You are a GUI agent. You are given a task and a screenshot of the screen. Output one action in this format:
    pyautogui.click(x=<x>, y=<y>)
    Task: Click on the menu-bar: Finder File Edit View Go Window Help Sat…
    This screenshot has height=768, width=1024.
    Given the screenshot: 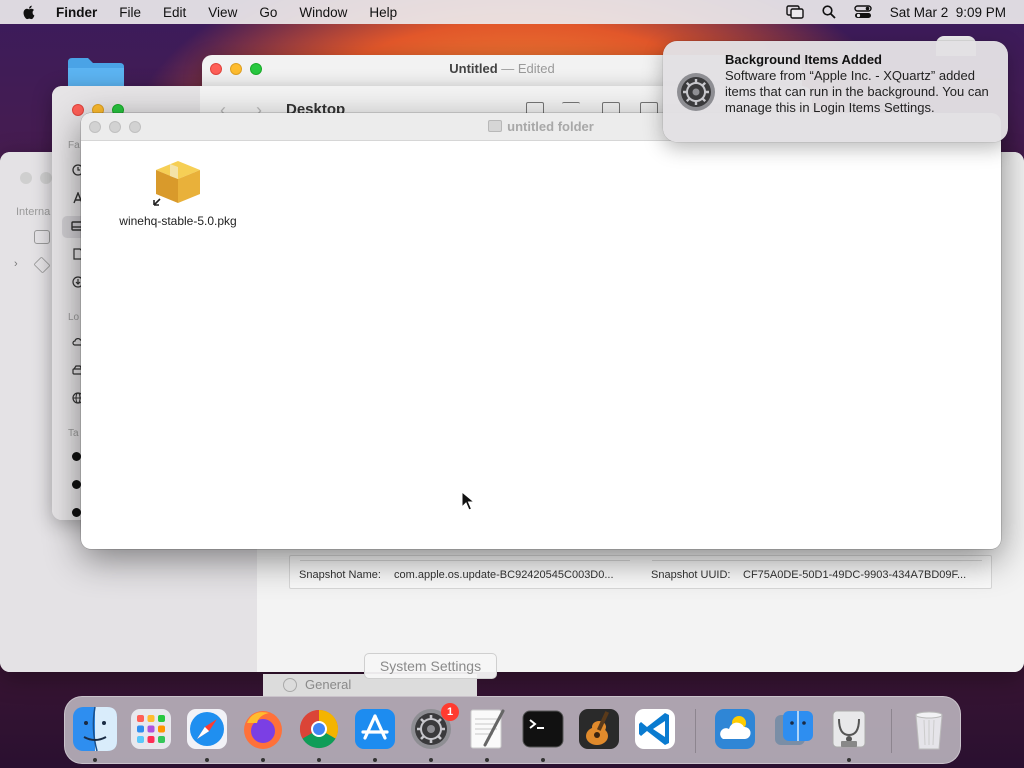 What is the action you would take?
    pyautogui.click(x=512, y=12)
    